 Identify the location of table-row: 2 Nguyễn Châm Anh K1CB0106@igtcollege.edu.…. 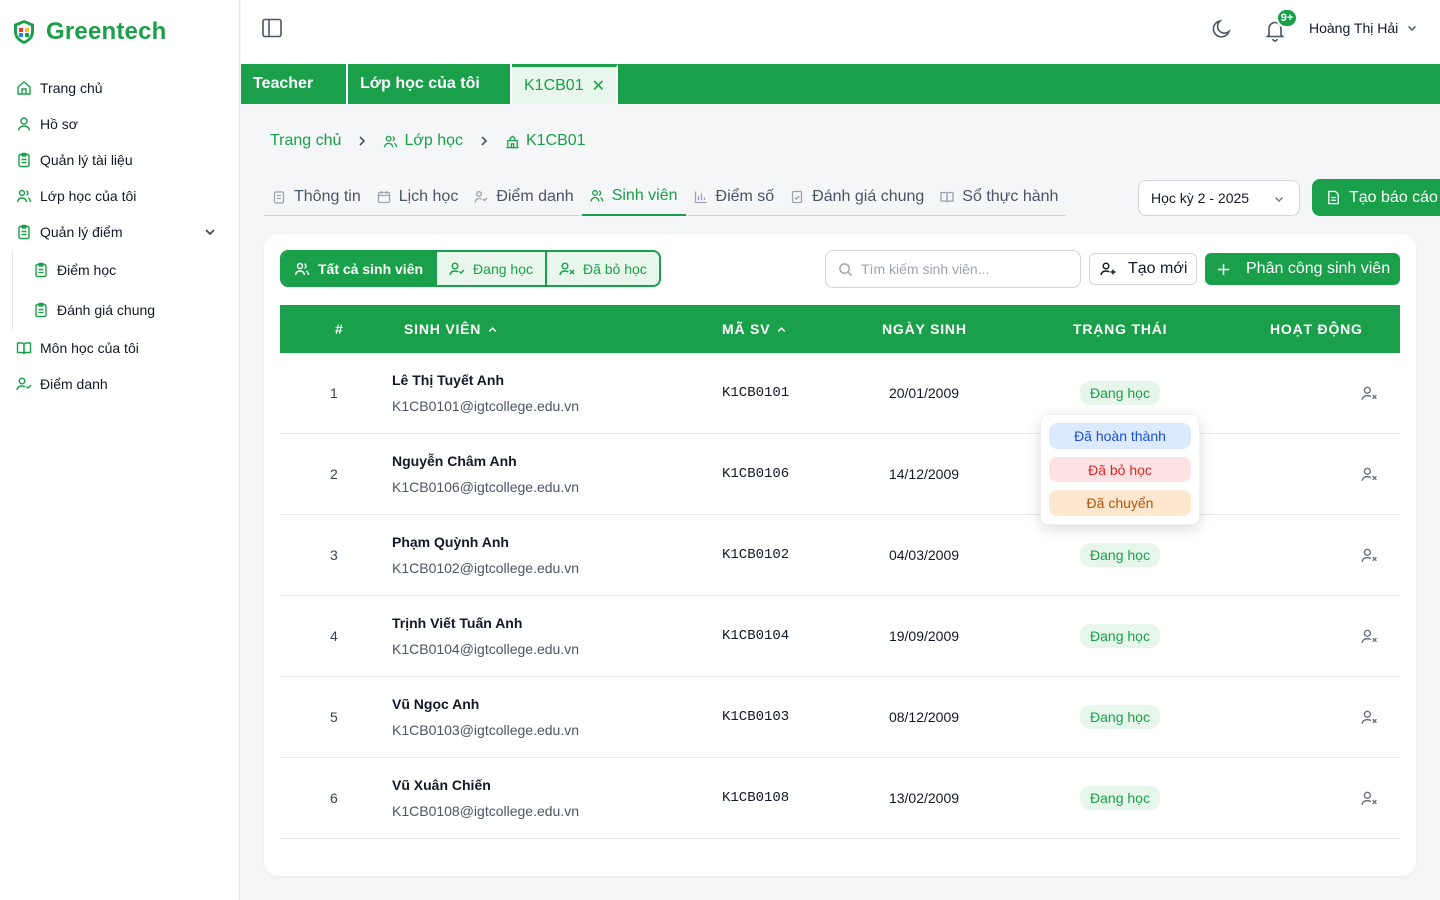
(840, 474).